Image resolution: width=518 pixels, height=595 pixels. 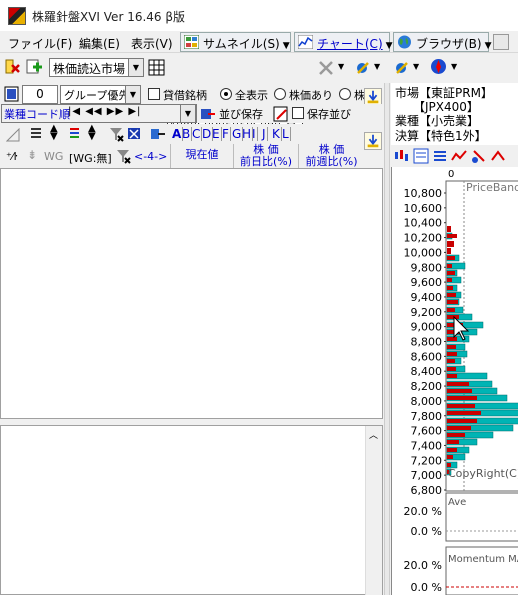 What do you see at coordinates (217, 134) in the screenshot?
I see `letter-filter-E: E` at bounding box center [217, 134].